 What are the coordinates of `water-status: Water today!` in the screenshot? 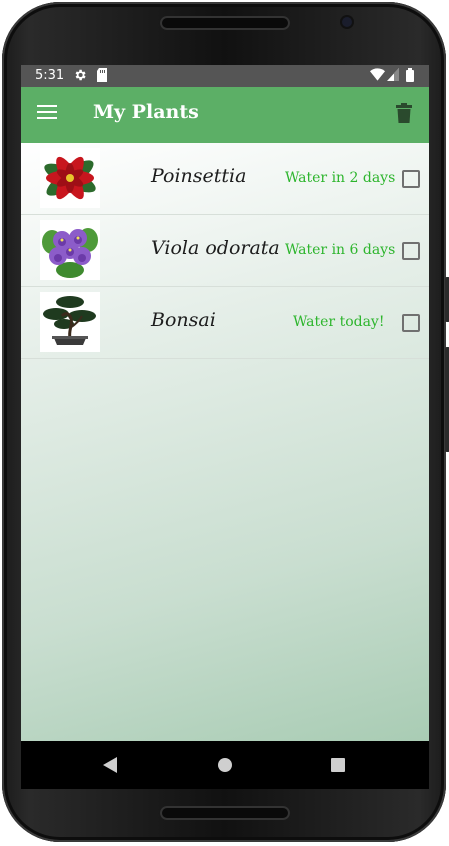 It's located at (339, 322).